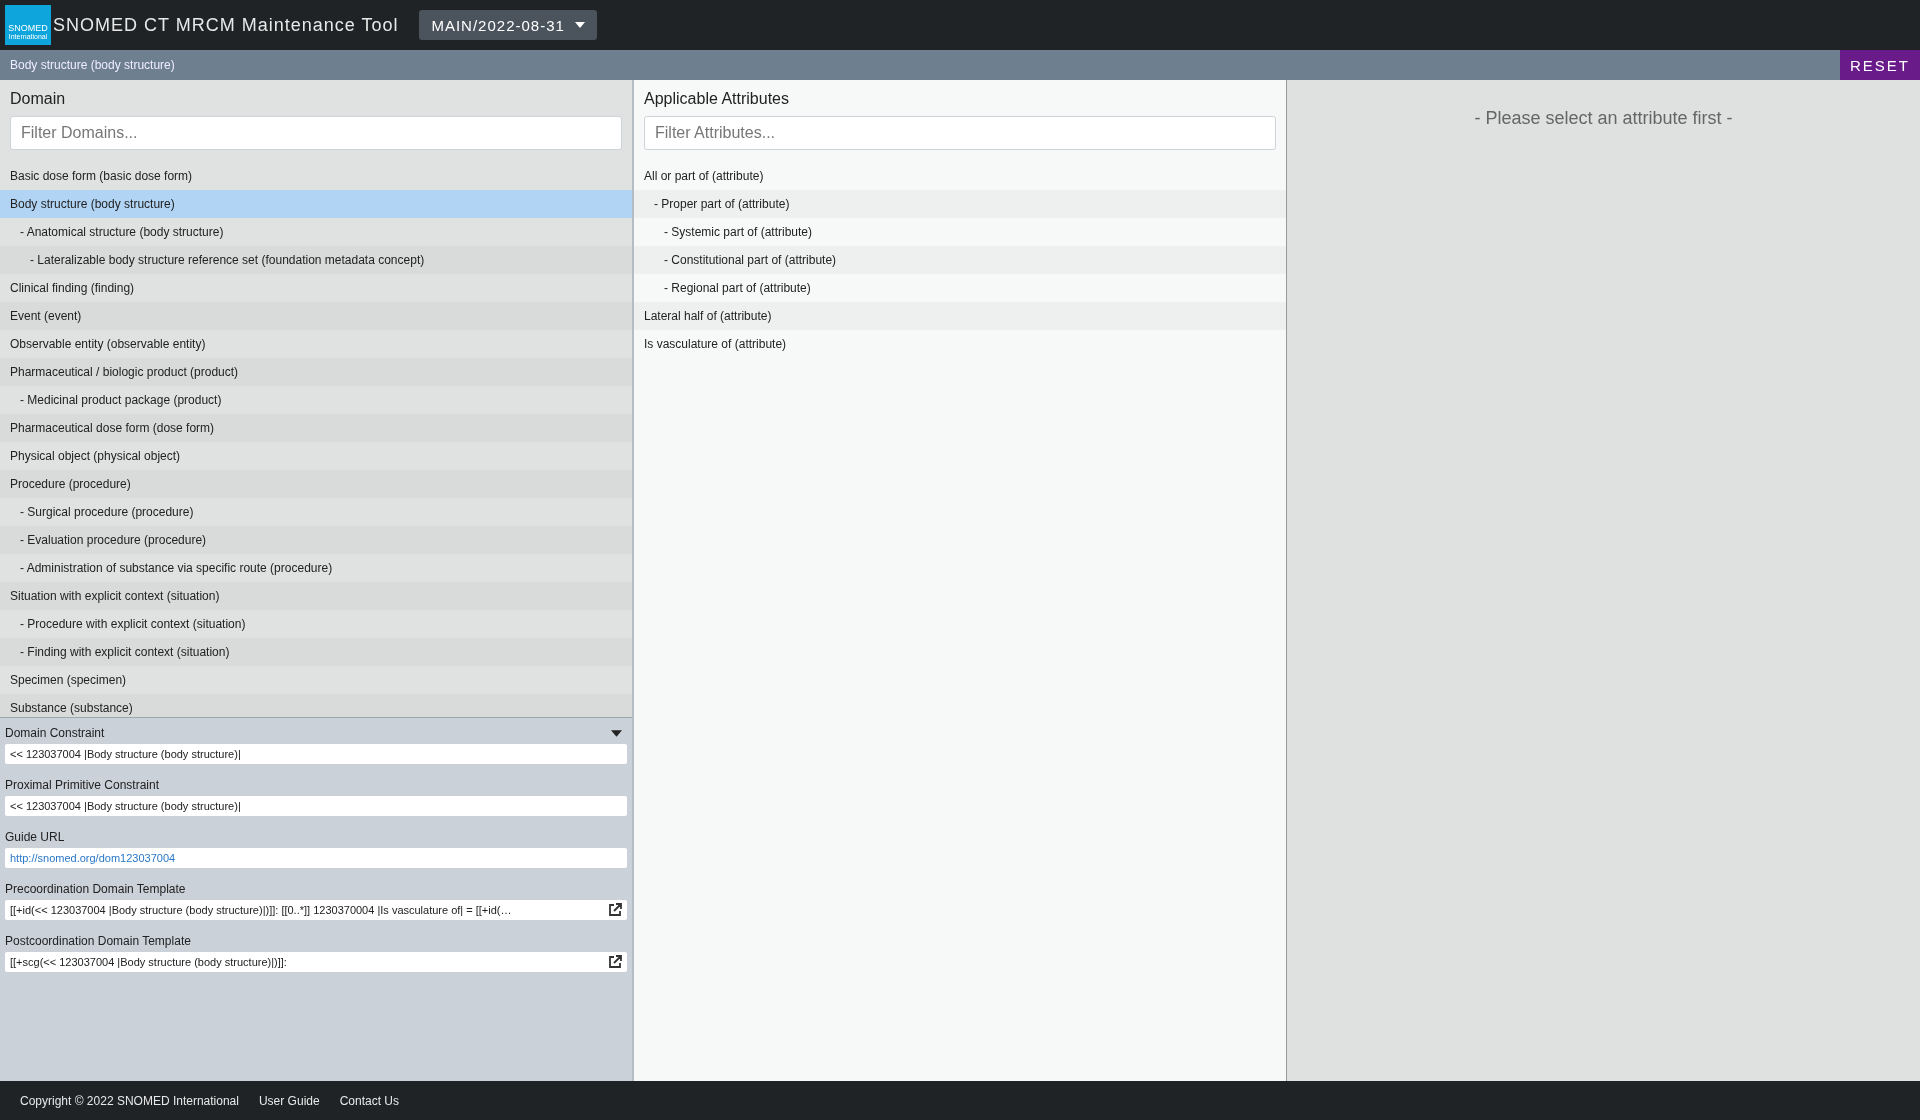 This screenshot has width=1920, height=1120. I want to click on empty-message: - Please select an attribute first -, so click(1603, 118).